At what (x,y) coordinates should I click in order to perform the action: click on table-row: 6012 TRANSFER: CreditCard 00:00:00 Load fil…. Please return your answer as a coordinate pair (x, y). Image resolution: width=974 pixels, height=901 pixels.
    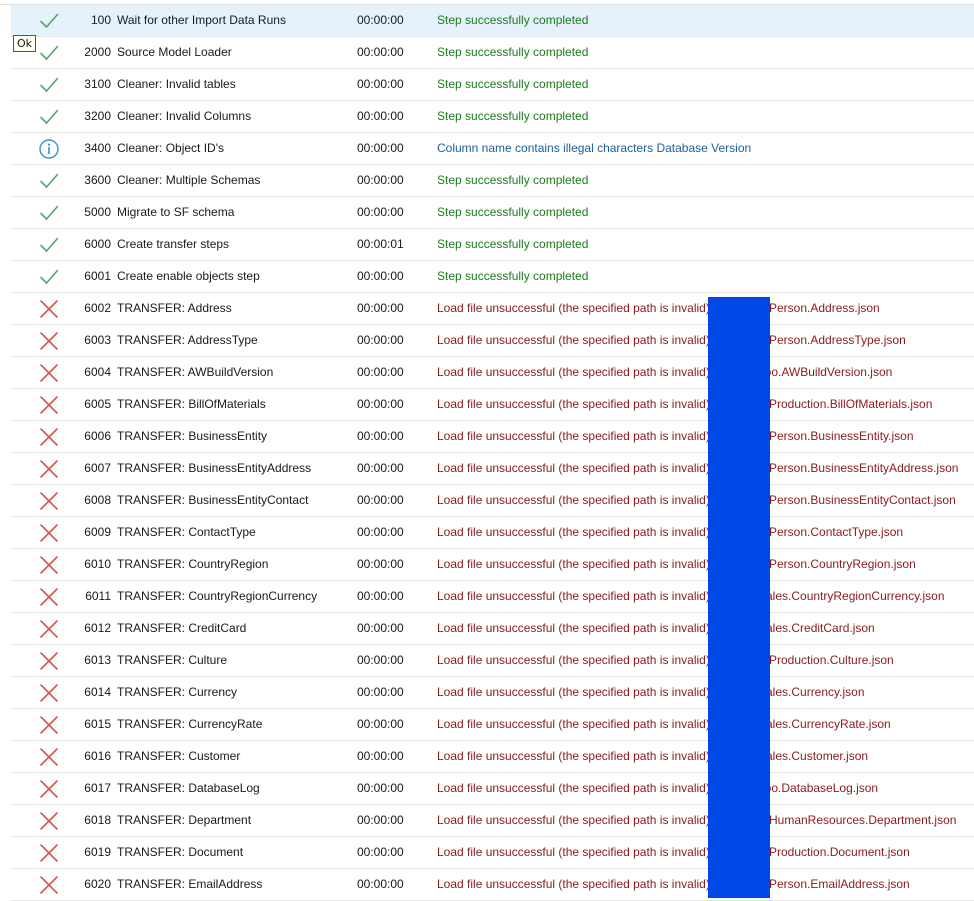
    Looking at the image, I should click on (492, 629).